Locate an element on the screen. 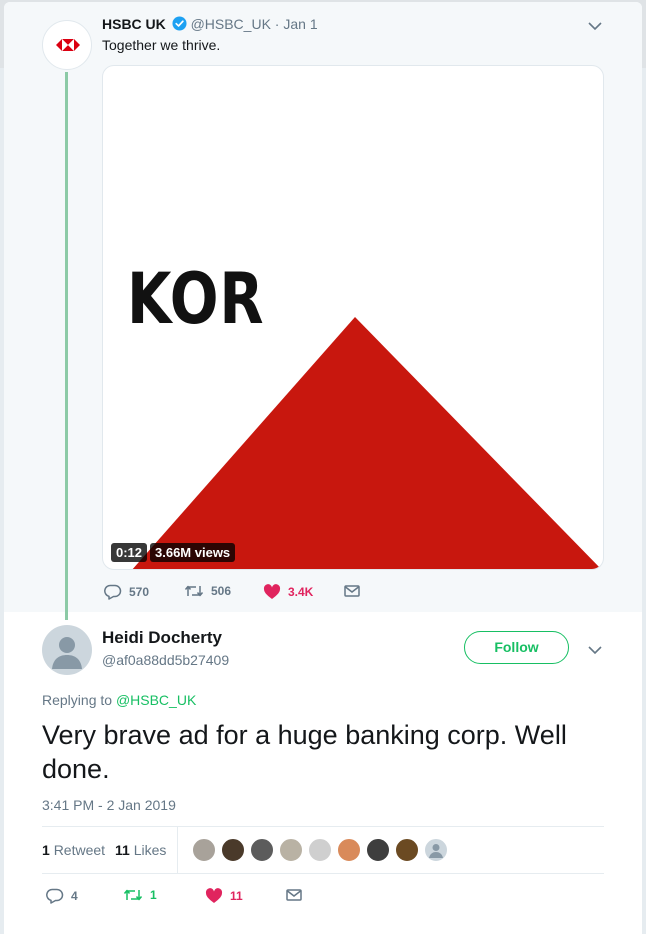 The height and width of the screenshot is (934, 646). engagement-stats: 1 Retweet 11 Likes is located at coordinates (323, 850).